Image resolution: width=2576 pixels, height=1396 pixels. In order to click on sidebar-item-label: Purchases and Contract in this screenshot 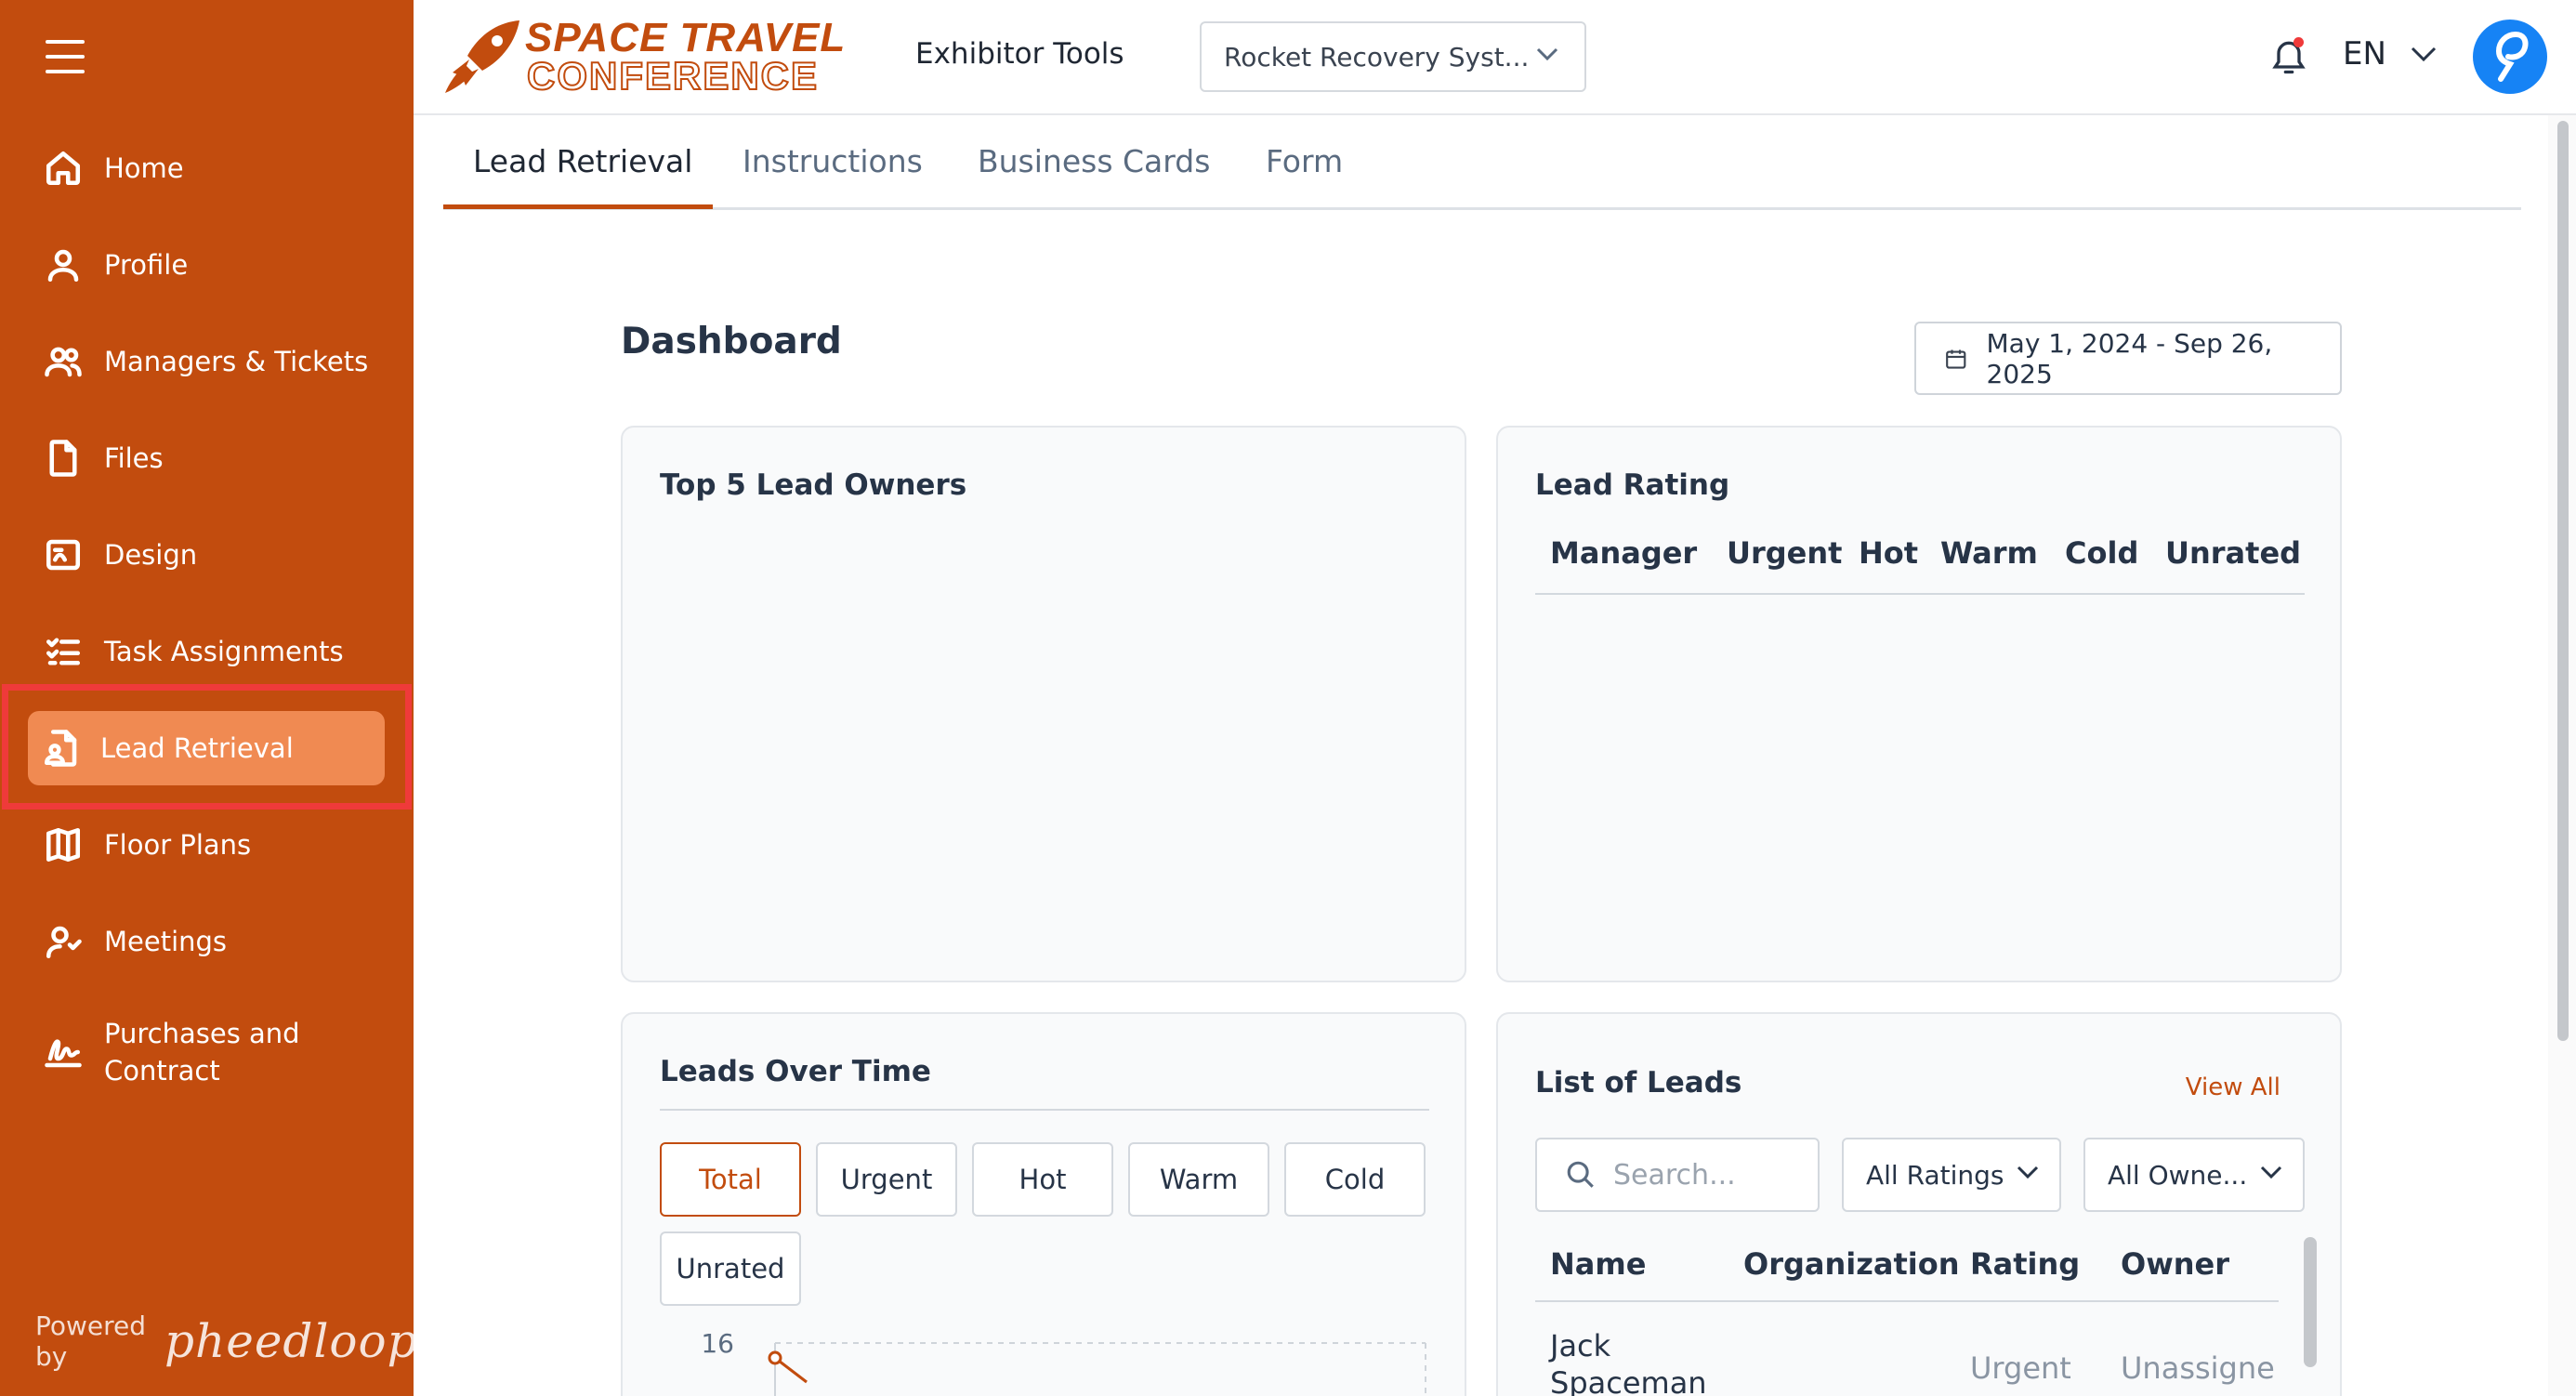, I will do `click(202, 1052)`.